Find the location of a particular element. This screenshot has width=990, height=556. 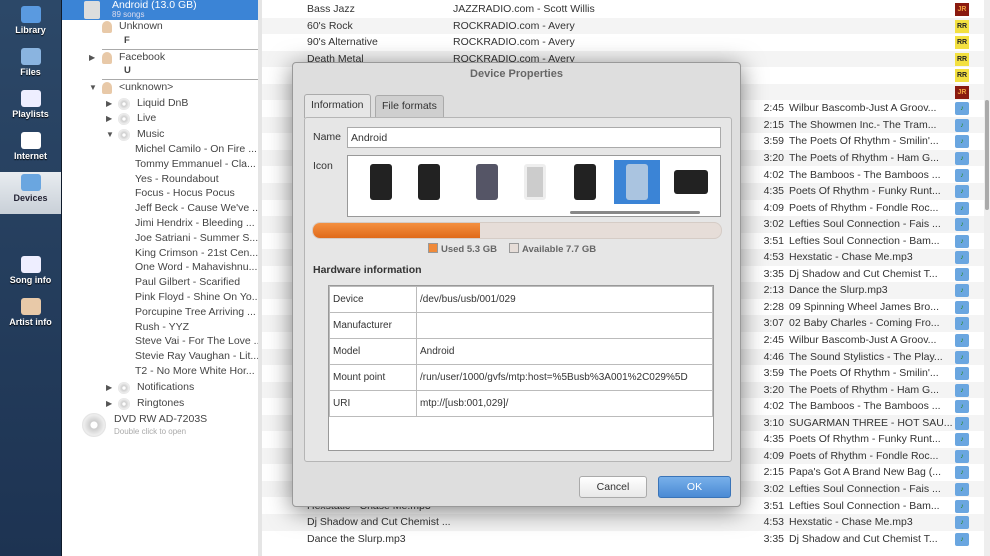

name-label: Name is located at coordinates (327, 137).